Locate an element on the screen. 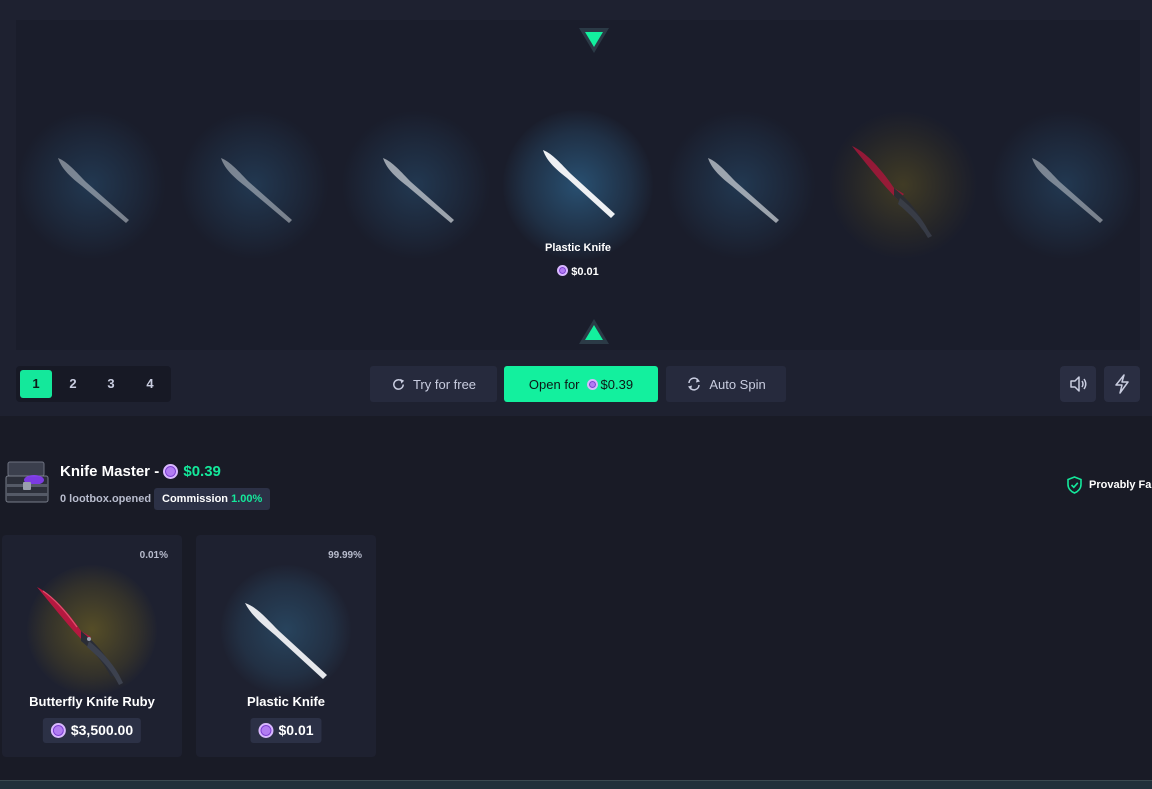 The image size is (1152, 789). open-label: Open for is located at coordinates (554, 384).